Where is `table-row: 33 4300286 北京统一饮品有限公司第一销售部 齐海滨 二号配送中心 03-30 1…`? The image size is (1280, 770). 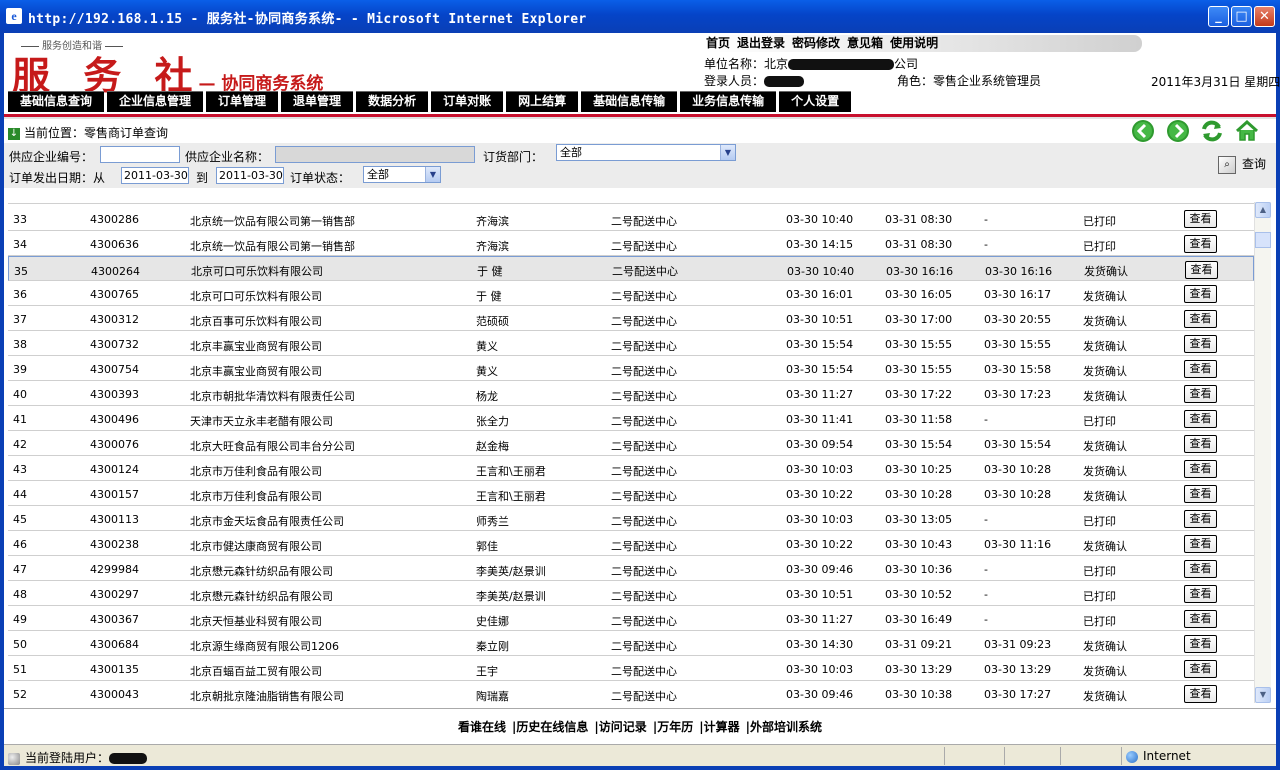 table-row: 33 4300286 北京统一饮品有限公司第一销售部 齐海滨 二号配送中心 03-30 1… is located at coordinates (631, 218).